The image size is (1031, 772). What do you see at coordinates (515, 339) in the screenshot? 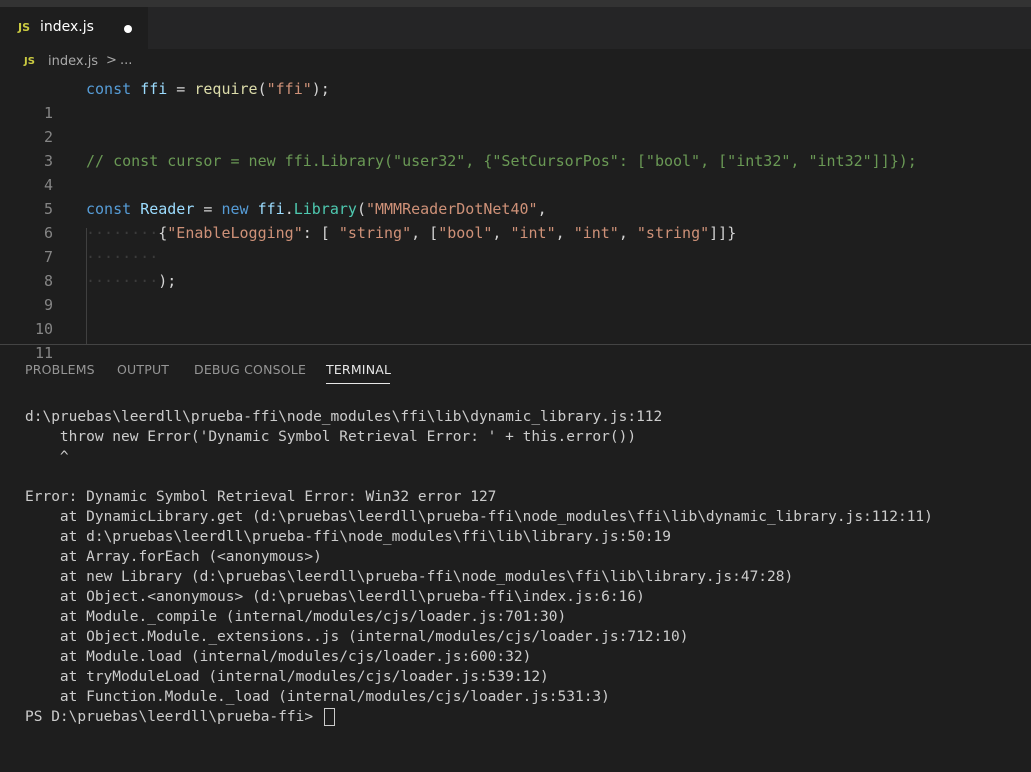
I see `code-line: 11` at bounding box center [515, 339].